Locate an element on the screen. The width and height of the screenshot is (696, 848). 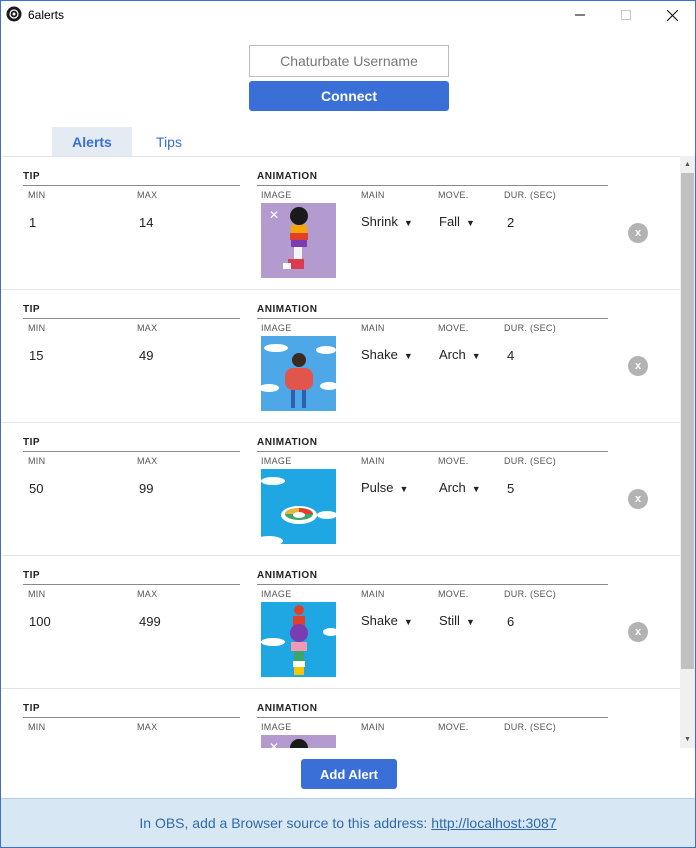
minimize-icon is located at coordinates (580, 15).